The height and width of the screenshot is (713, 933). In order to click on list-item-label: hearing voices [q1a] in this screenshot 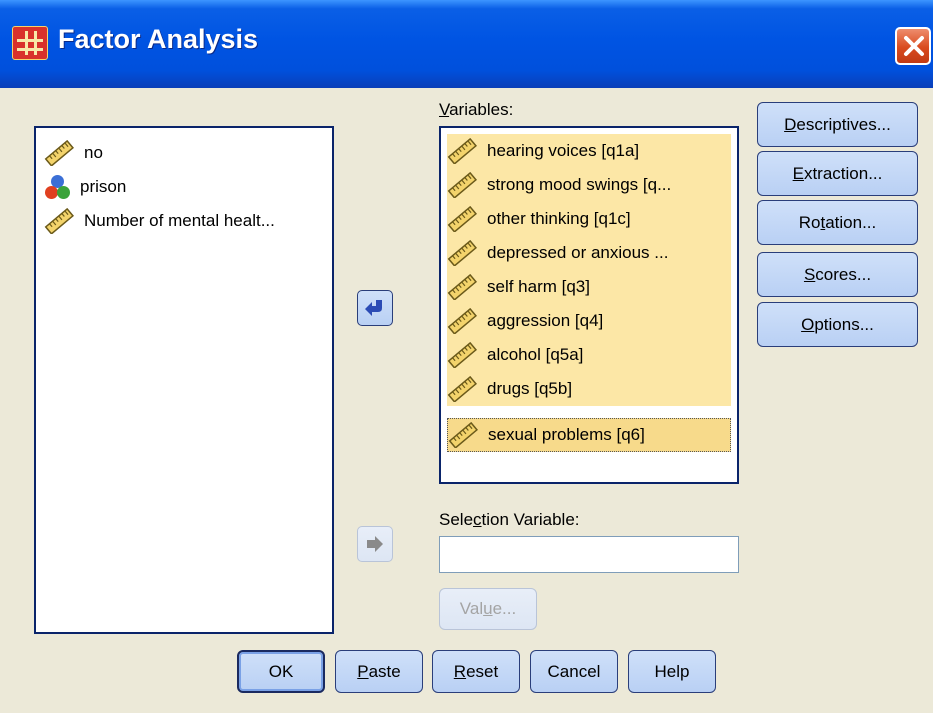, I will do `click(563, 150)`.